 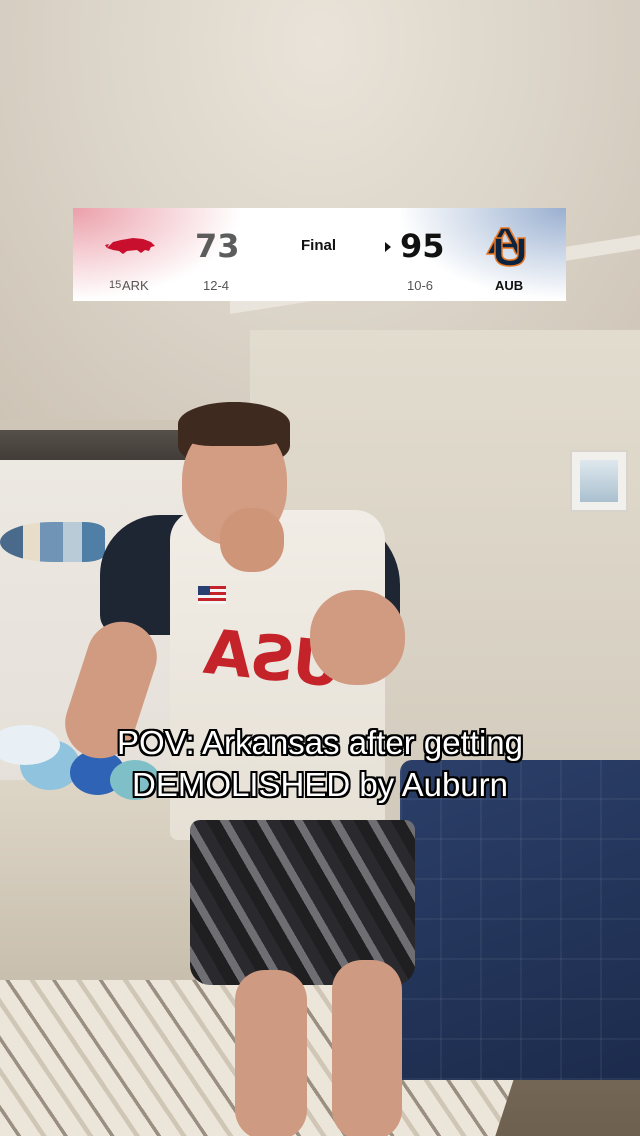 What do you see at coordinates (357, 637) in the screenshot?
I see `right-arm` at bounding box center [357, 637].